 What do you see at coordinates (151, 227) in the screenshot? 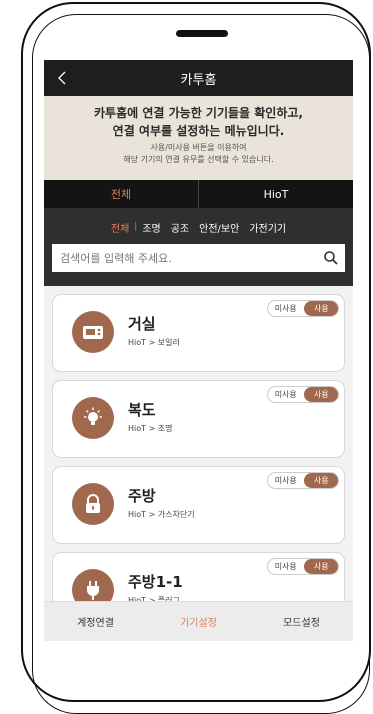
I see `category-lighting: 조명` at bounding box center [151, 227].